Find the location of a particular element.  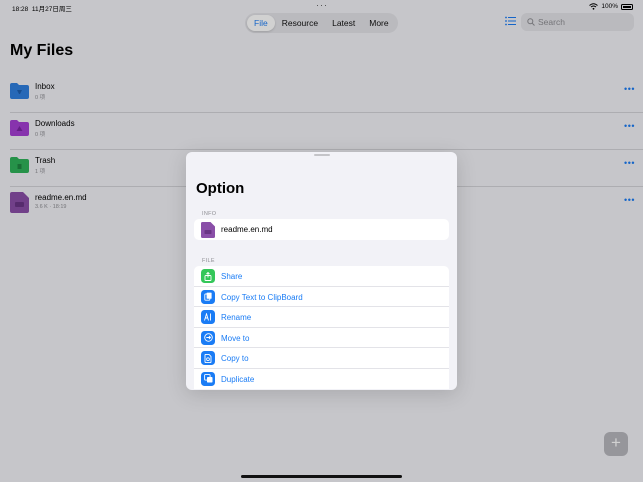

info-section-label: INFO is located at coordinates (209, 214).